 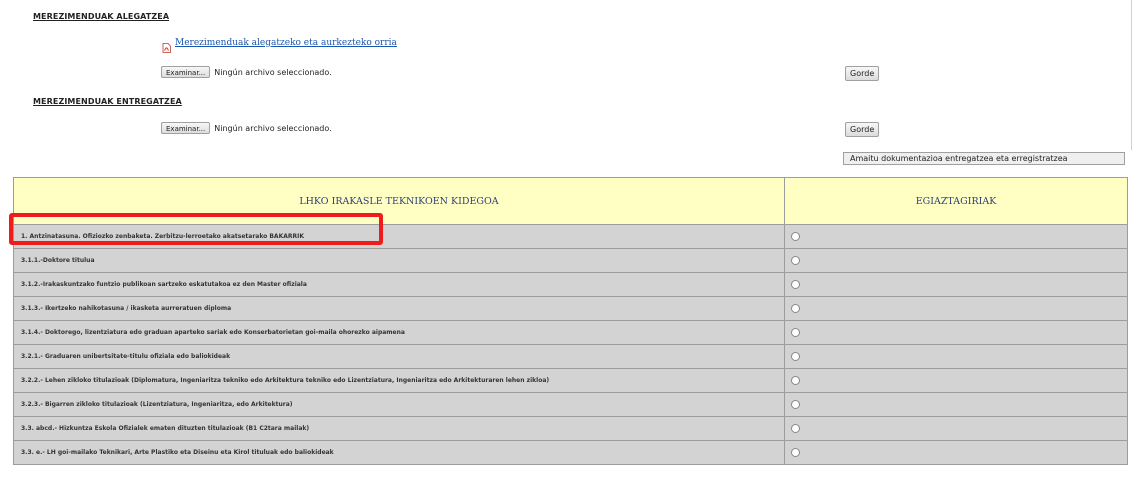 What do you see at coordinates (1131, 75) in the screenshot?
I see `right-divider` at bounding box center [1131, 75].